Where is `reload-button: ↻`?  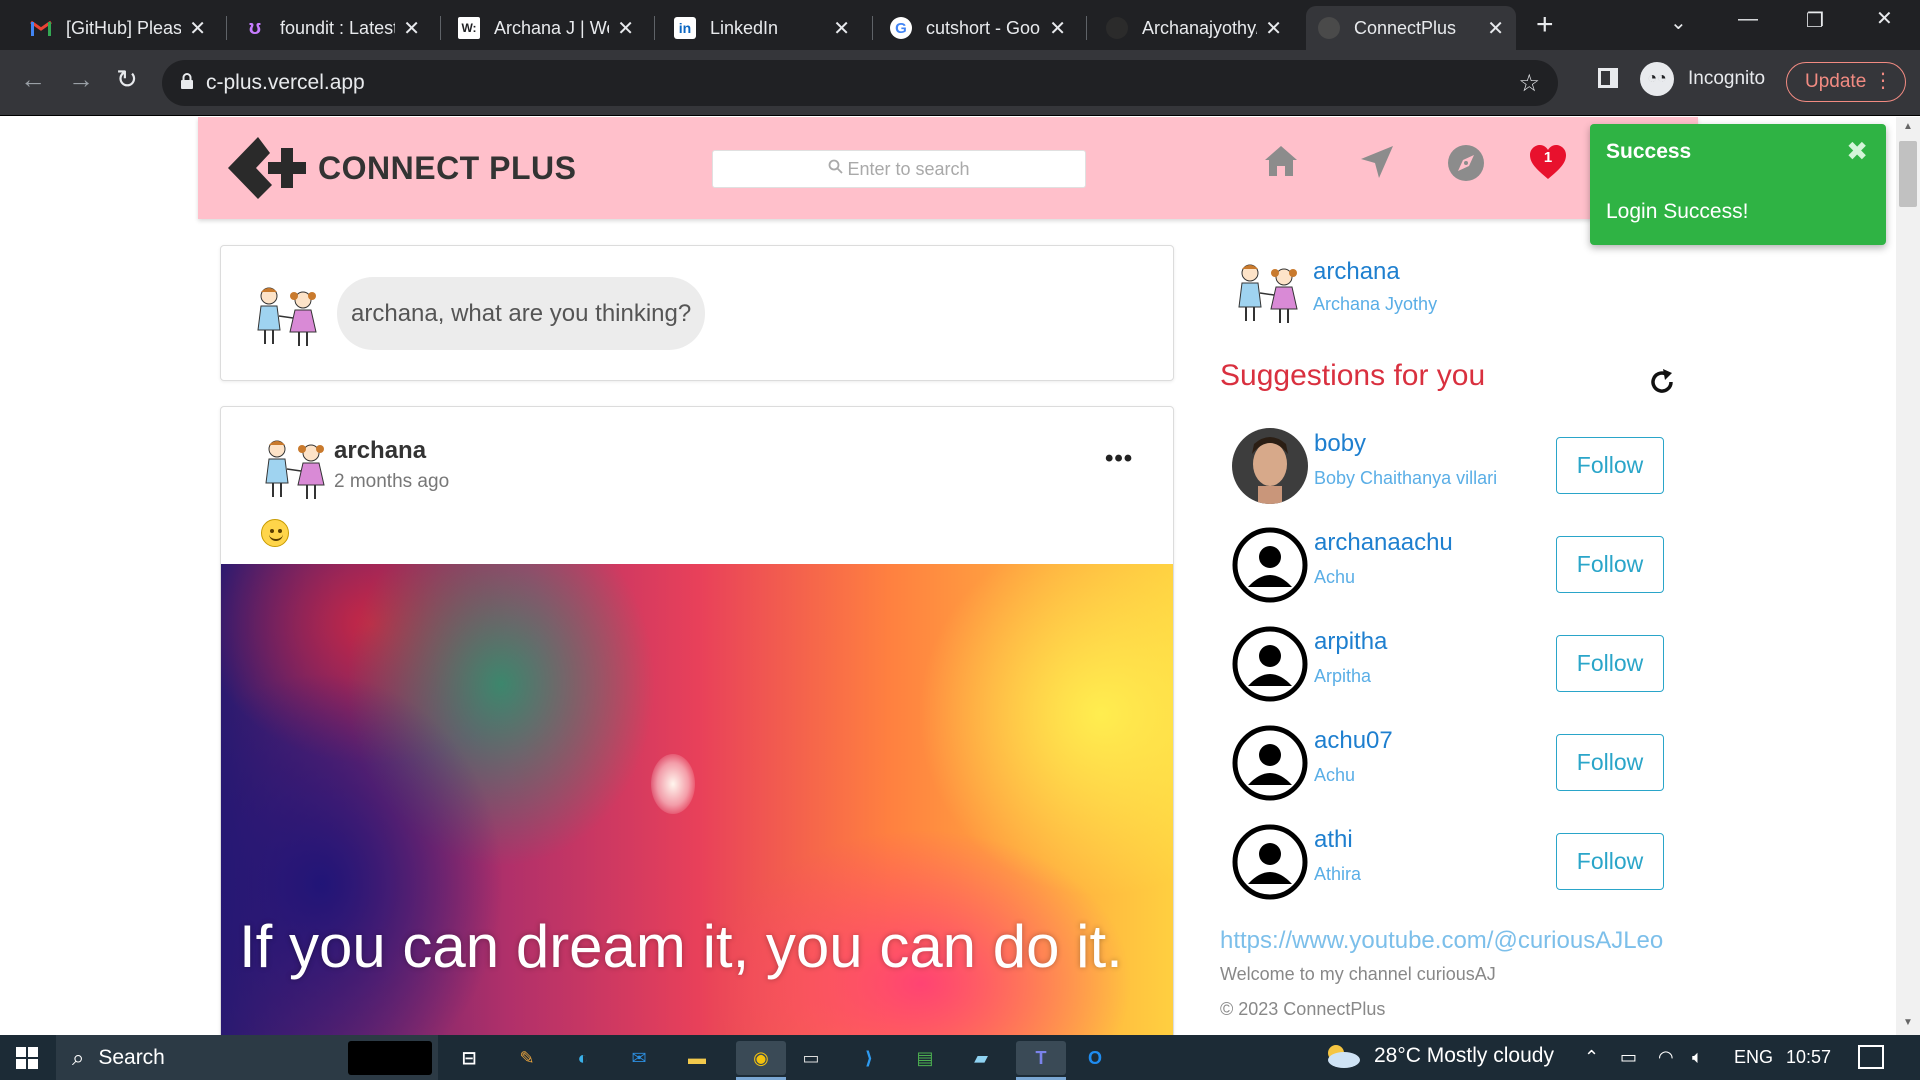 reload-button: ↻ is located at coordinates (127, 79).